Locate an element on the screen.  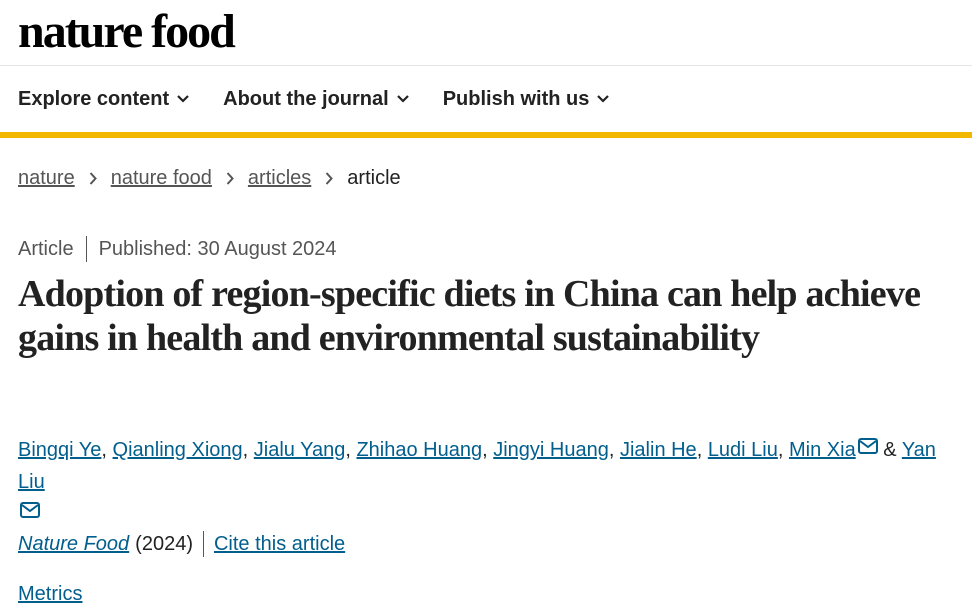
nav-explore-content: Explore content is located at coordinates (103, 99).